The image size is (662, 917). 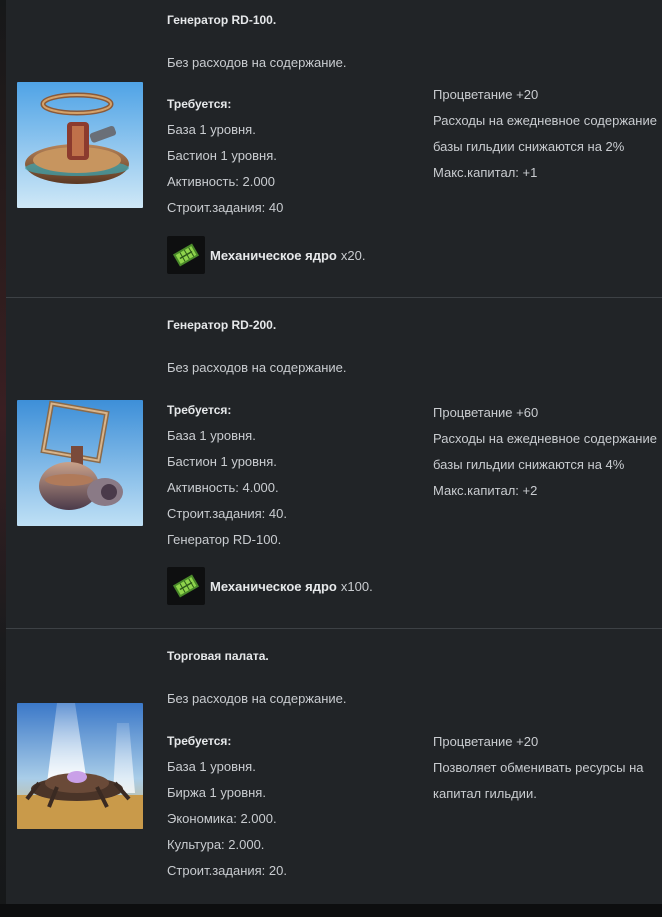 I want to click on requirement-item: Строит.задания: 40, so click(x=225, y=207).